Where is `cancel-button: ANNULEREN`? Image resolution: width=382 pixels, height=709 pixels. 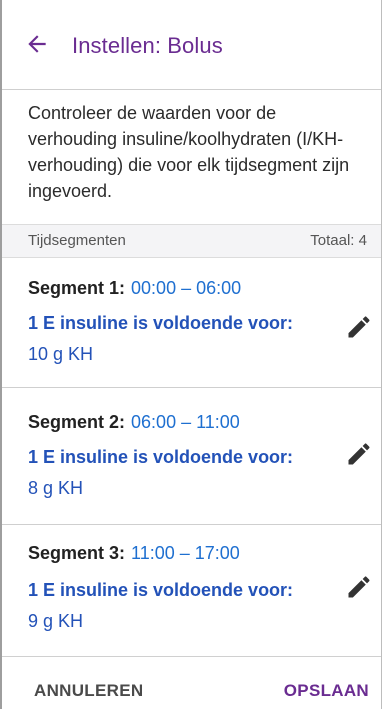 cancel-button: ANNULEREN is located at coordinates (88, 691).